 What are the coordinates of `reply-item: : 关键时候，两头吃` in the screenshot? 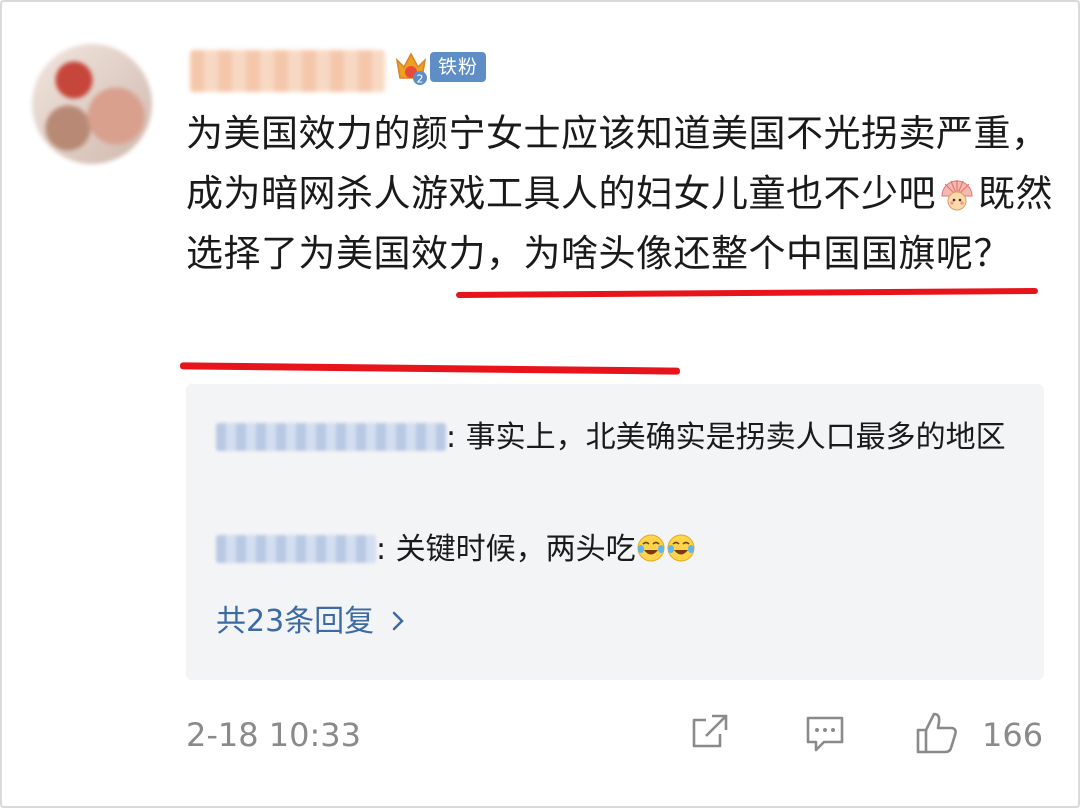 It's located at (621, 550).